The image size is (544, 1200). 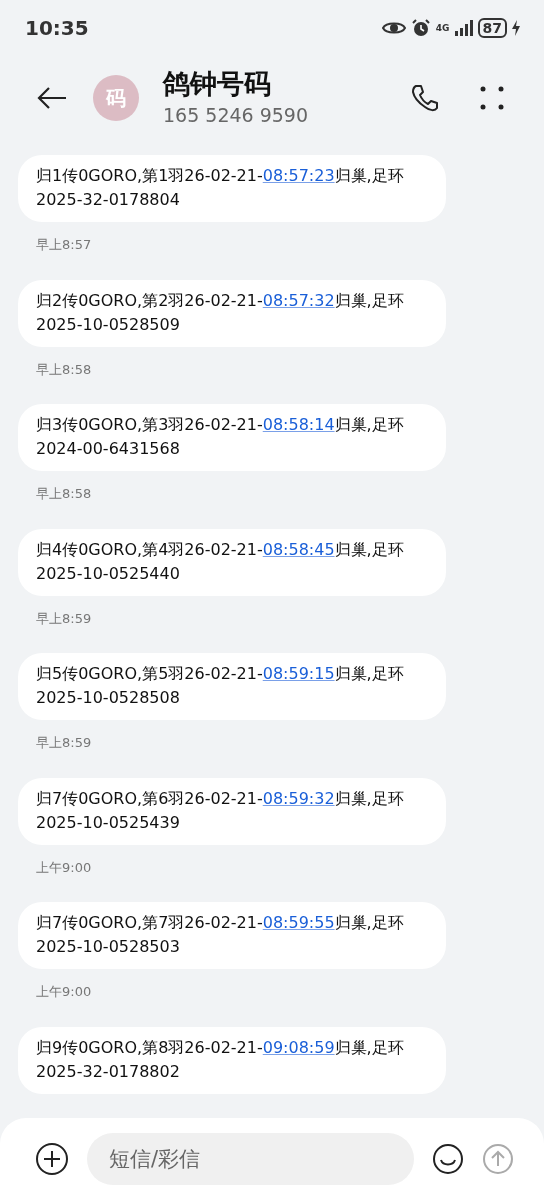 What do you see at coordinates (64, 245) in the screenshot?
I see `message-time: 早上8:57` at bounding box center [64, 245].